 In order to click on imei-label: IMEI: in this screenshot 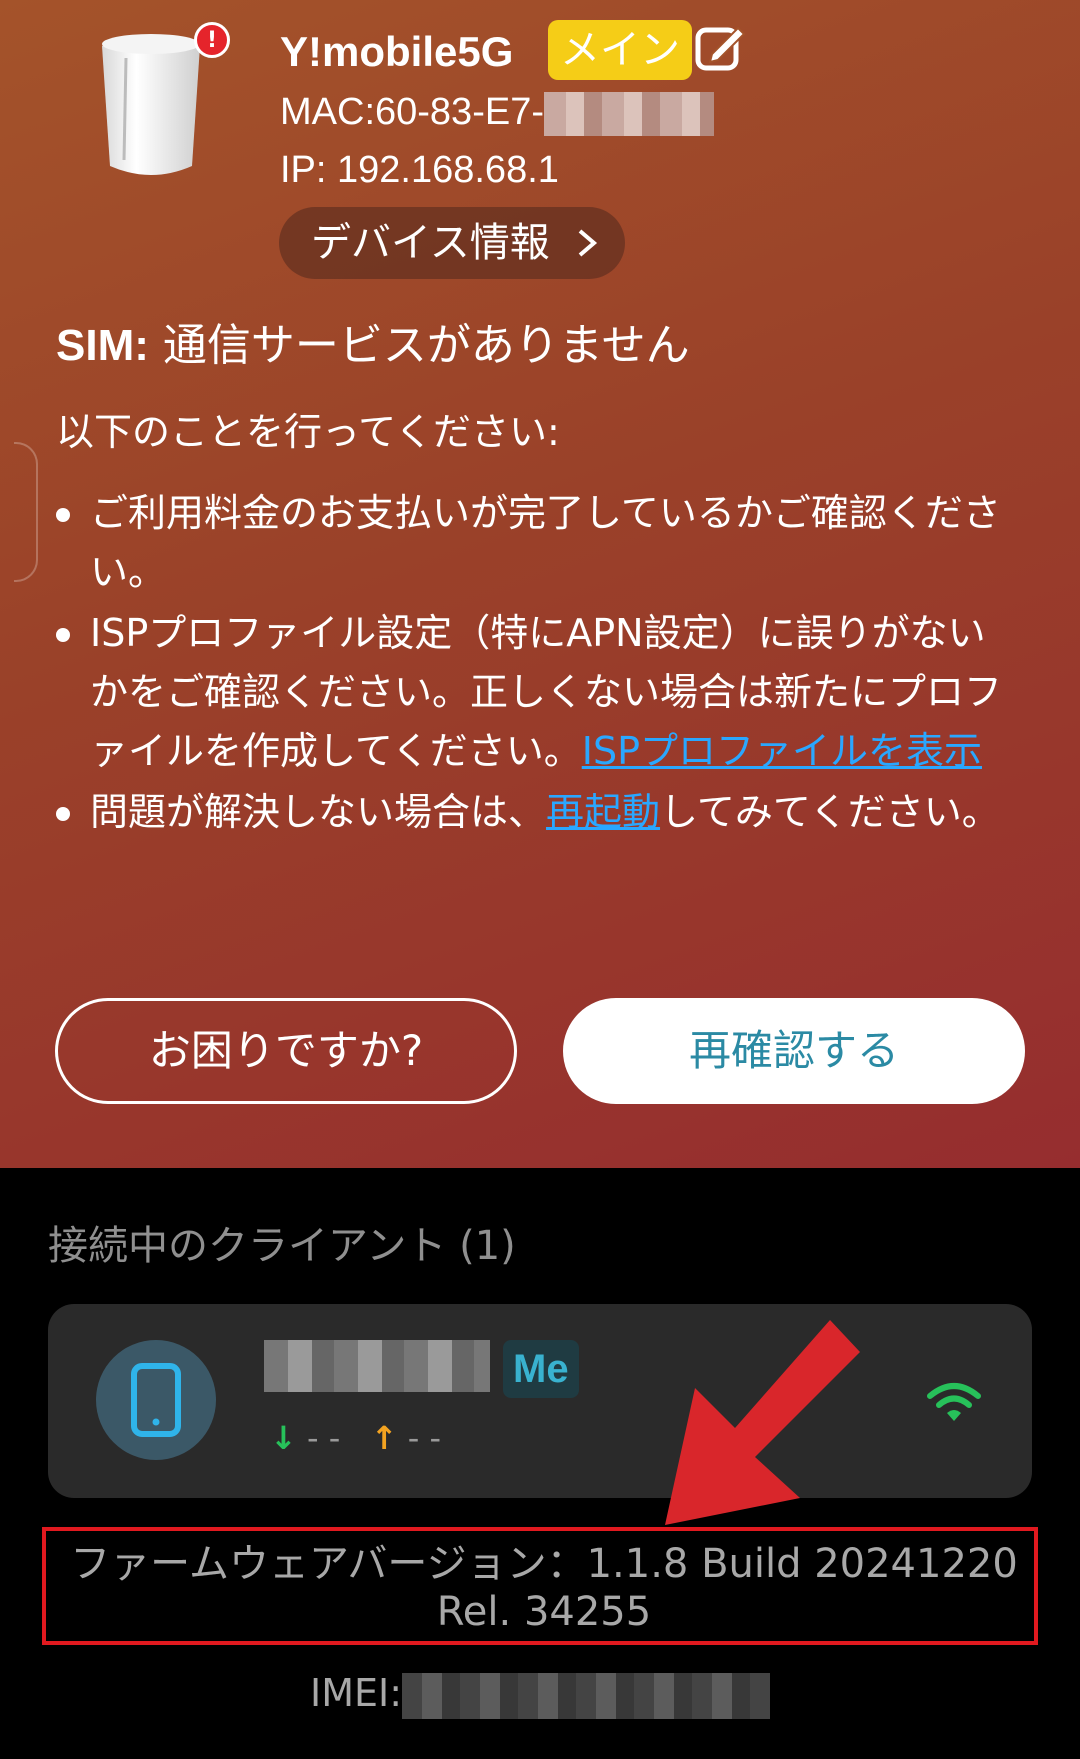, I will do `click(356, 1693)`.